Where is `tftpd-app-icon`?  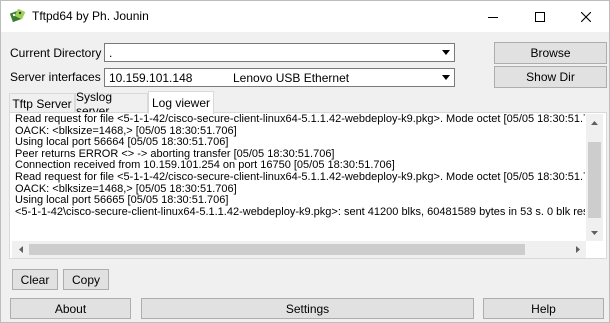
tftpd-app-icon is located at coordinates (17, 15).